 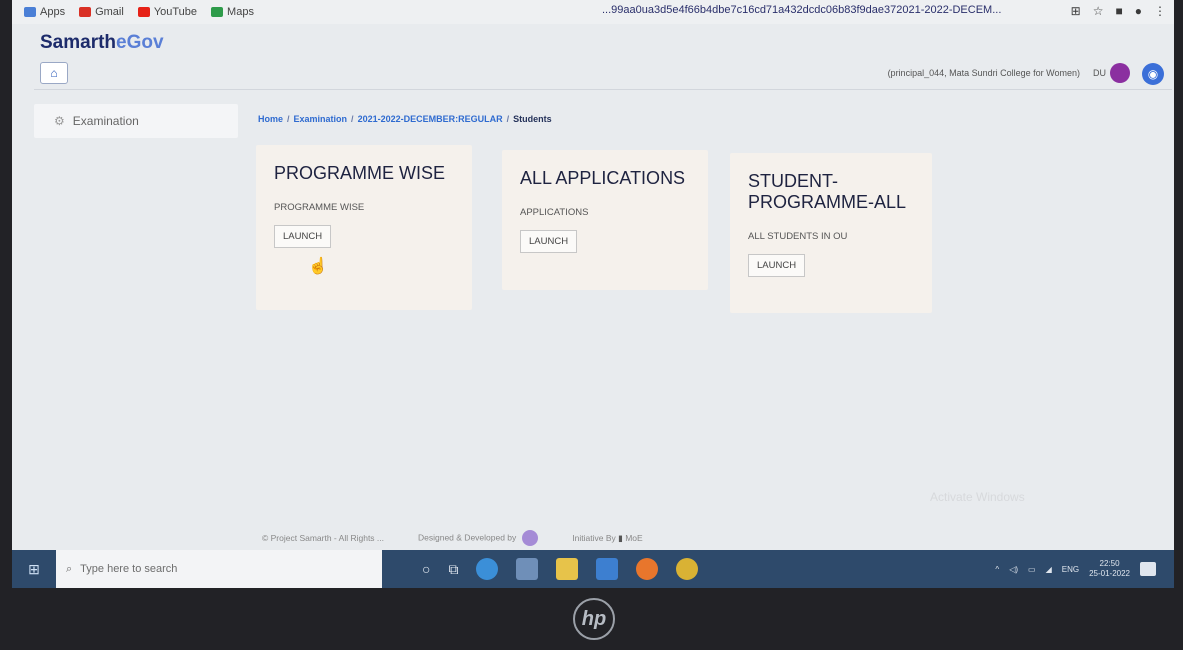 I want to click on initiative-by: Initiative By ▮ MoE, so click(x=607, y=538).